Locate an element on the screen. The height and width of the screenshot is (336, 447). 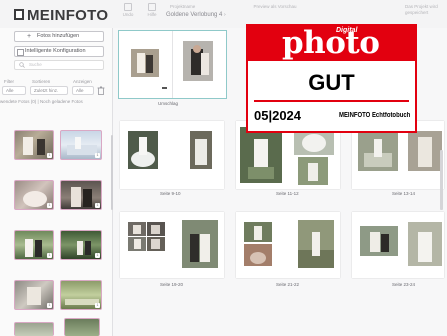
undo-label: Undo is located at coordinates (128, 14).